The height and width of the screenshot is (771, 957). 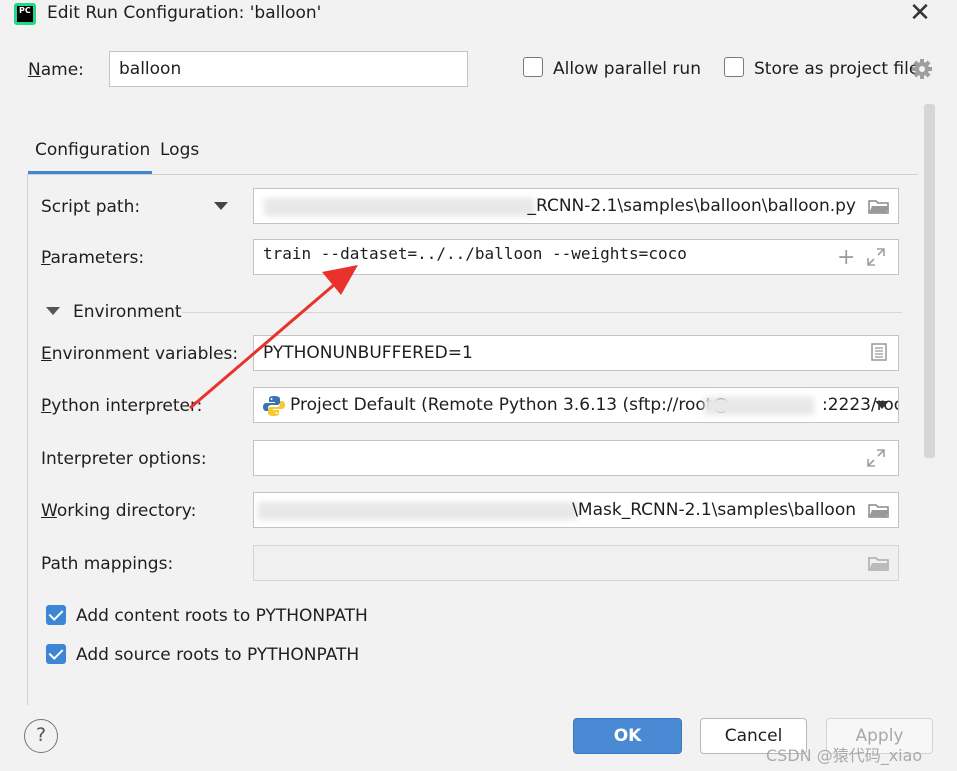 What do you see at coordinates (273, 337) in the screenshot?
I see `annotation-arrow` at bounding box center [273, 337].